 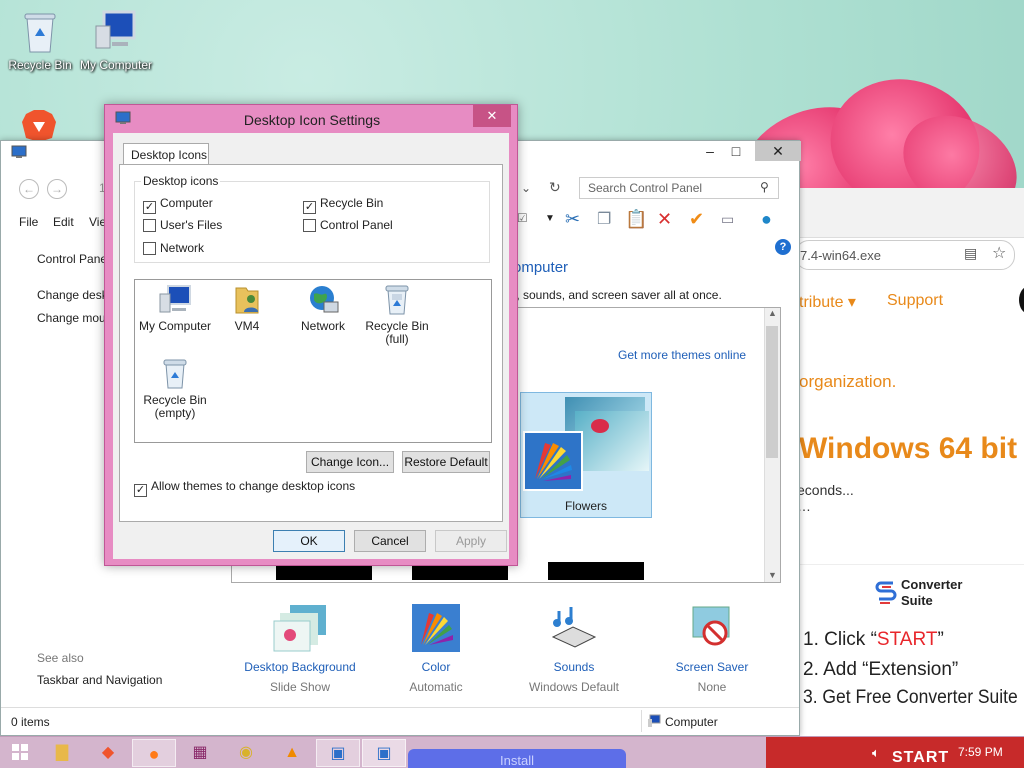 I want to click on taskbar-desktop-icon-settings: ▣, so click(x=384, y=753).